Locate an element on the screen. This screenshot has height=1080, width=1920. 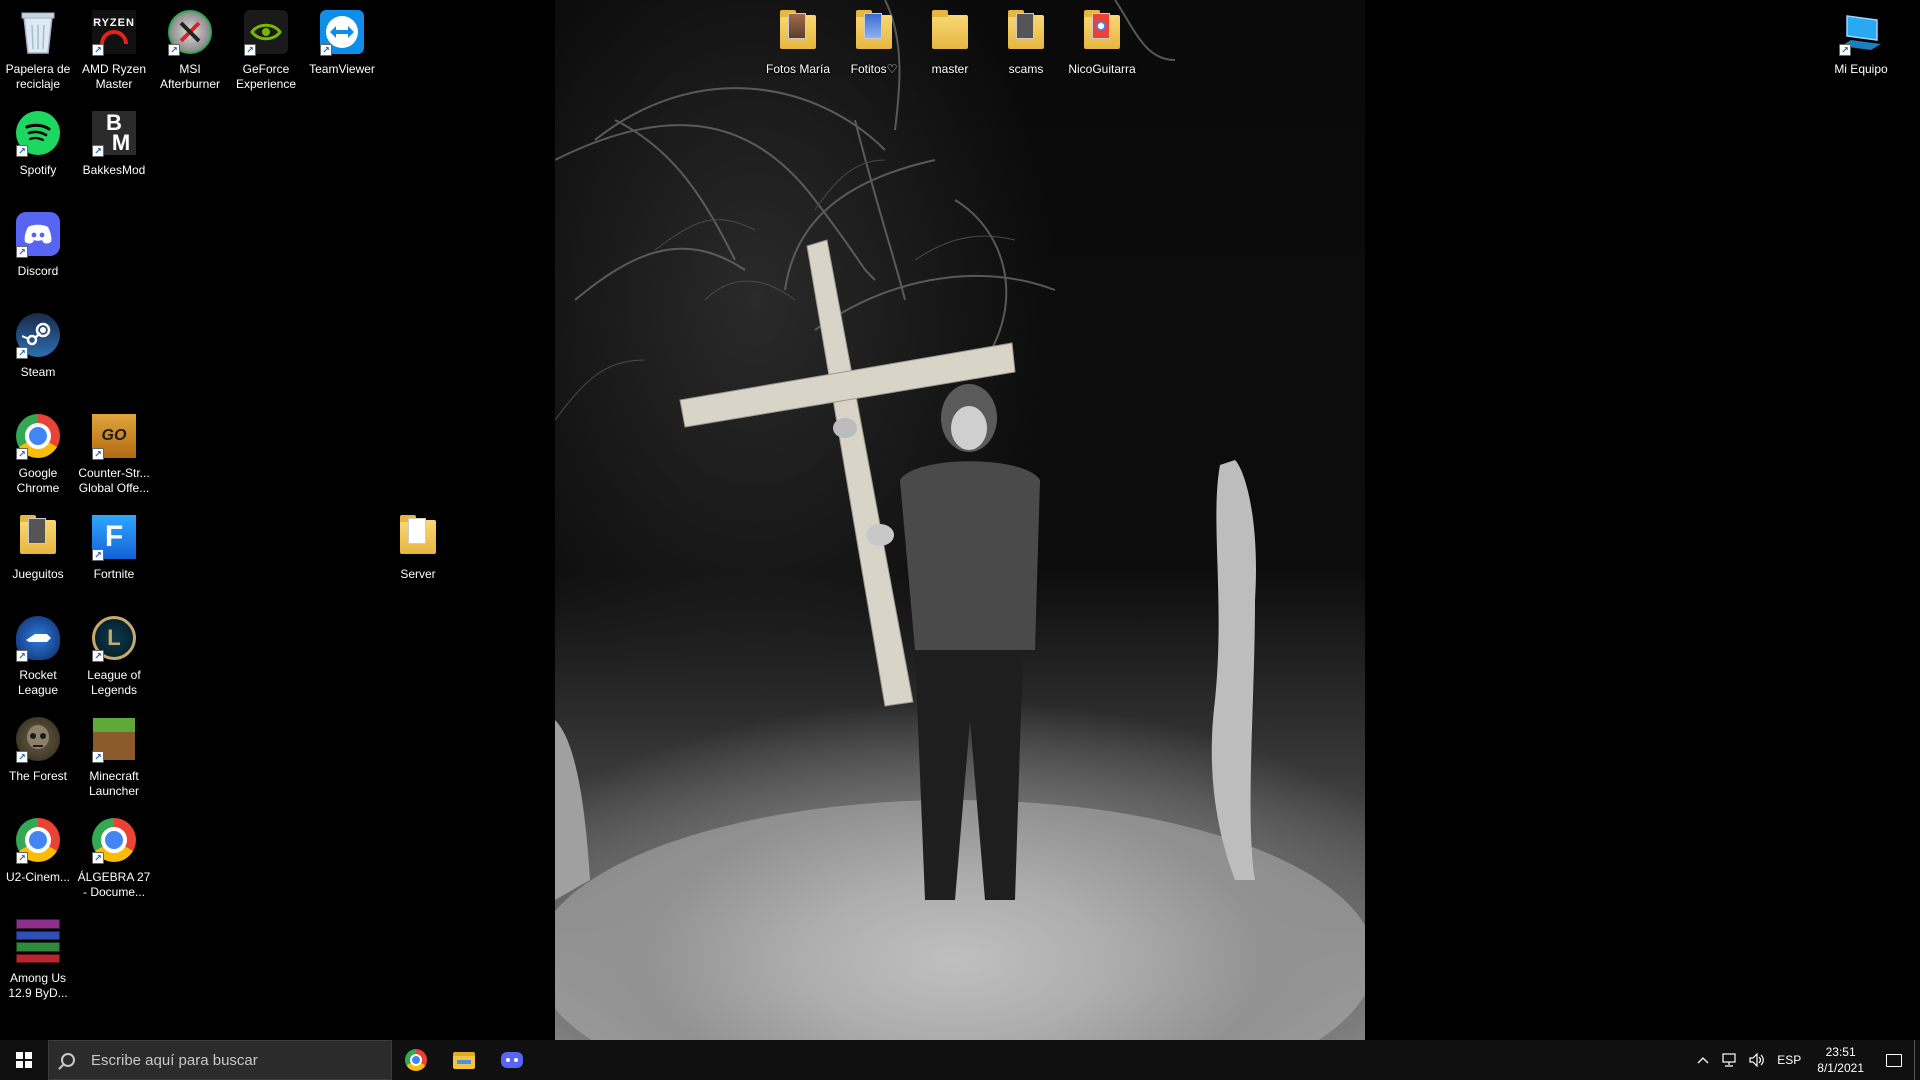
teamviewer-icon: ↗ is located at coordinates (342, 32).